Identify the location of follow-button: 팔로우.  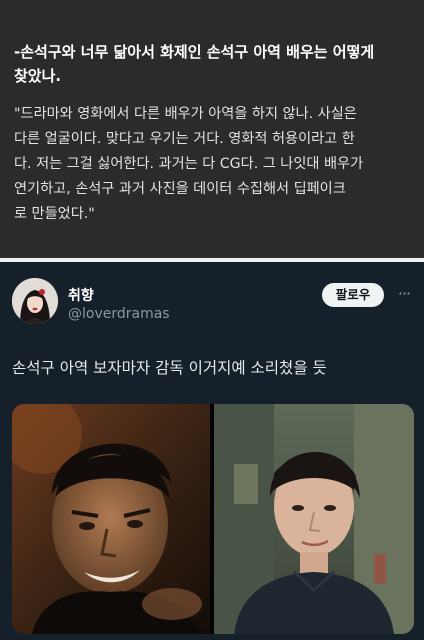
(353, 295).